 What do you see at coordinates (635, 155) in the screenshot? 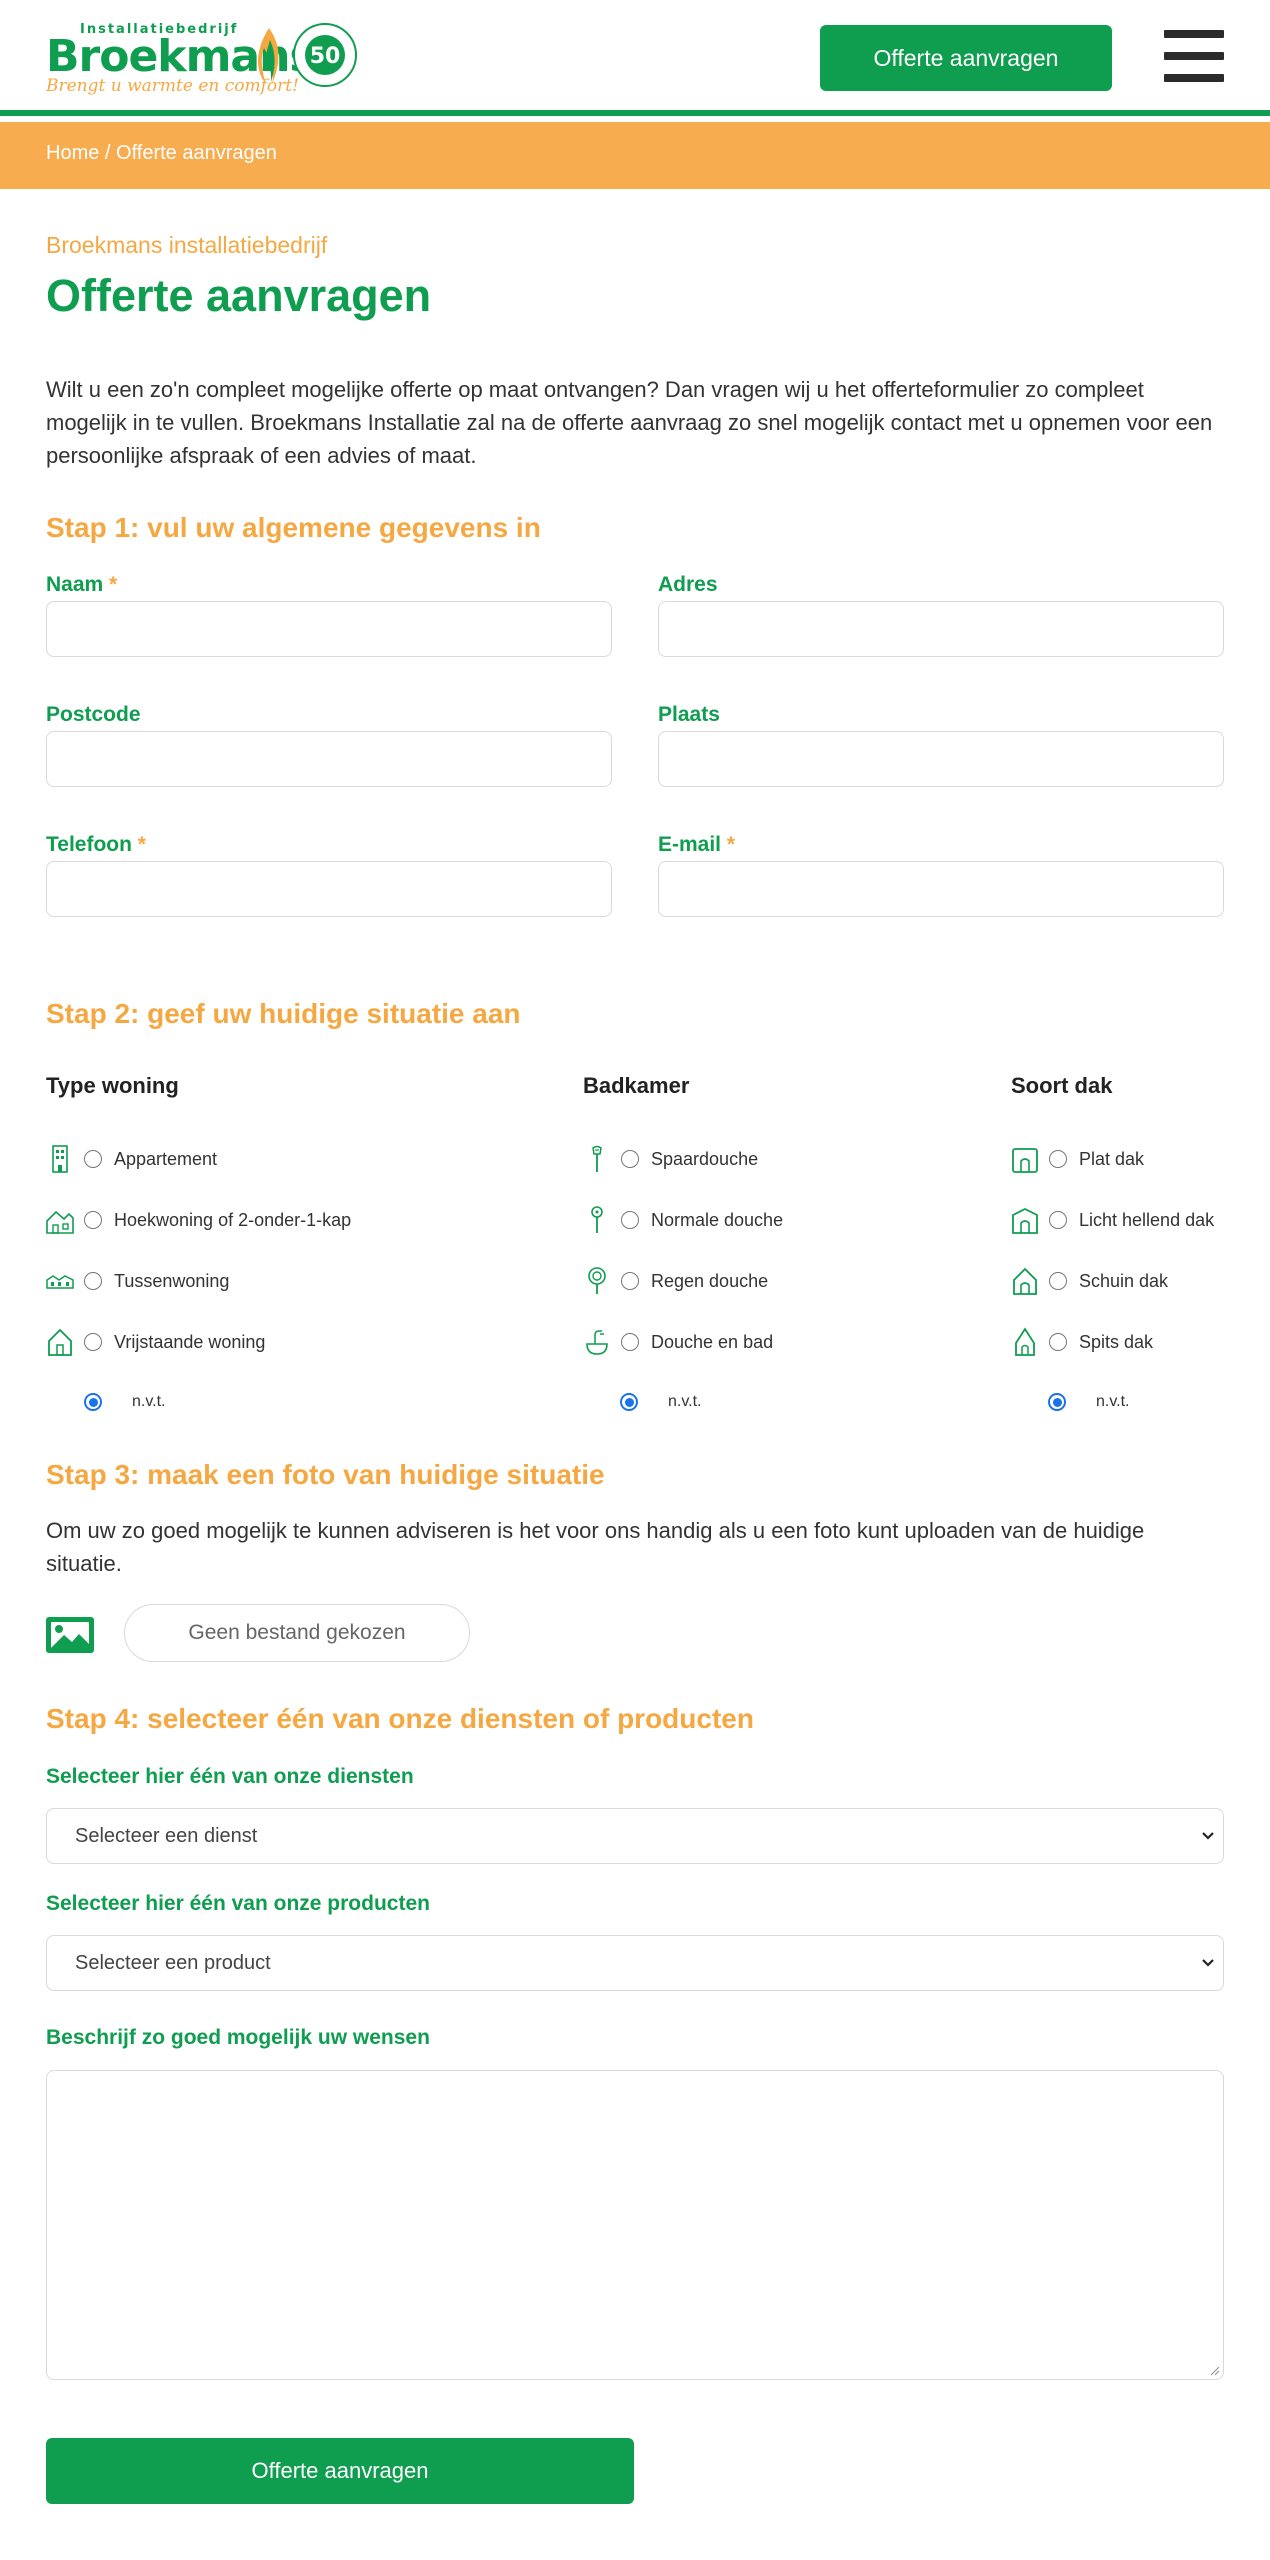
I see `breadcrumb-bar: Home / Offerte aanvragen` at bounding box center [635, 155].